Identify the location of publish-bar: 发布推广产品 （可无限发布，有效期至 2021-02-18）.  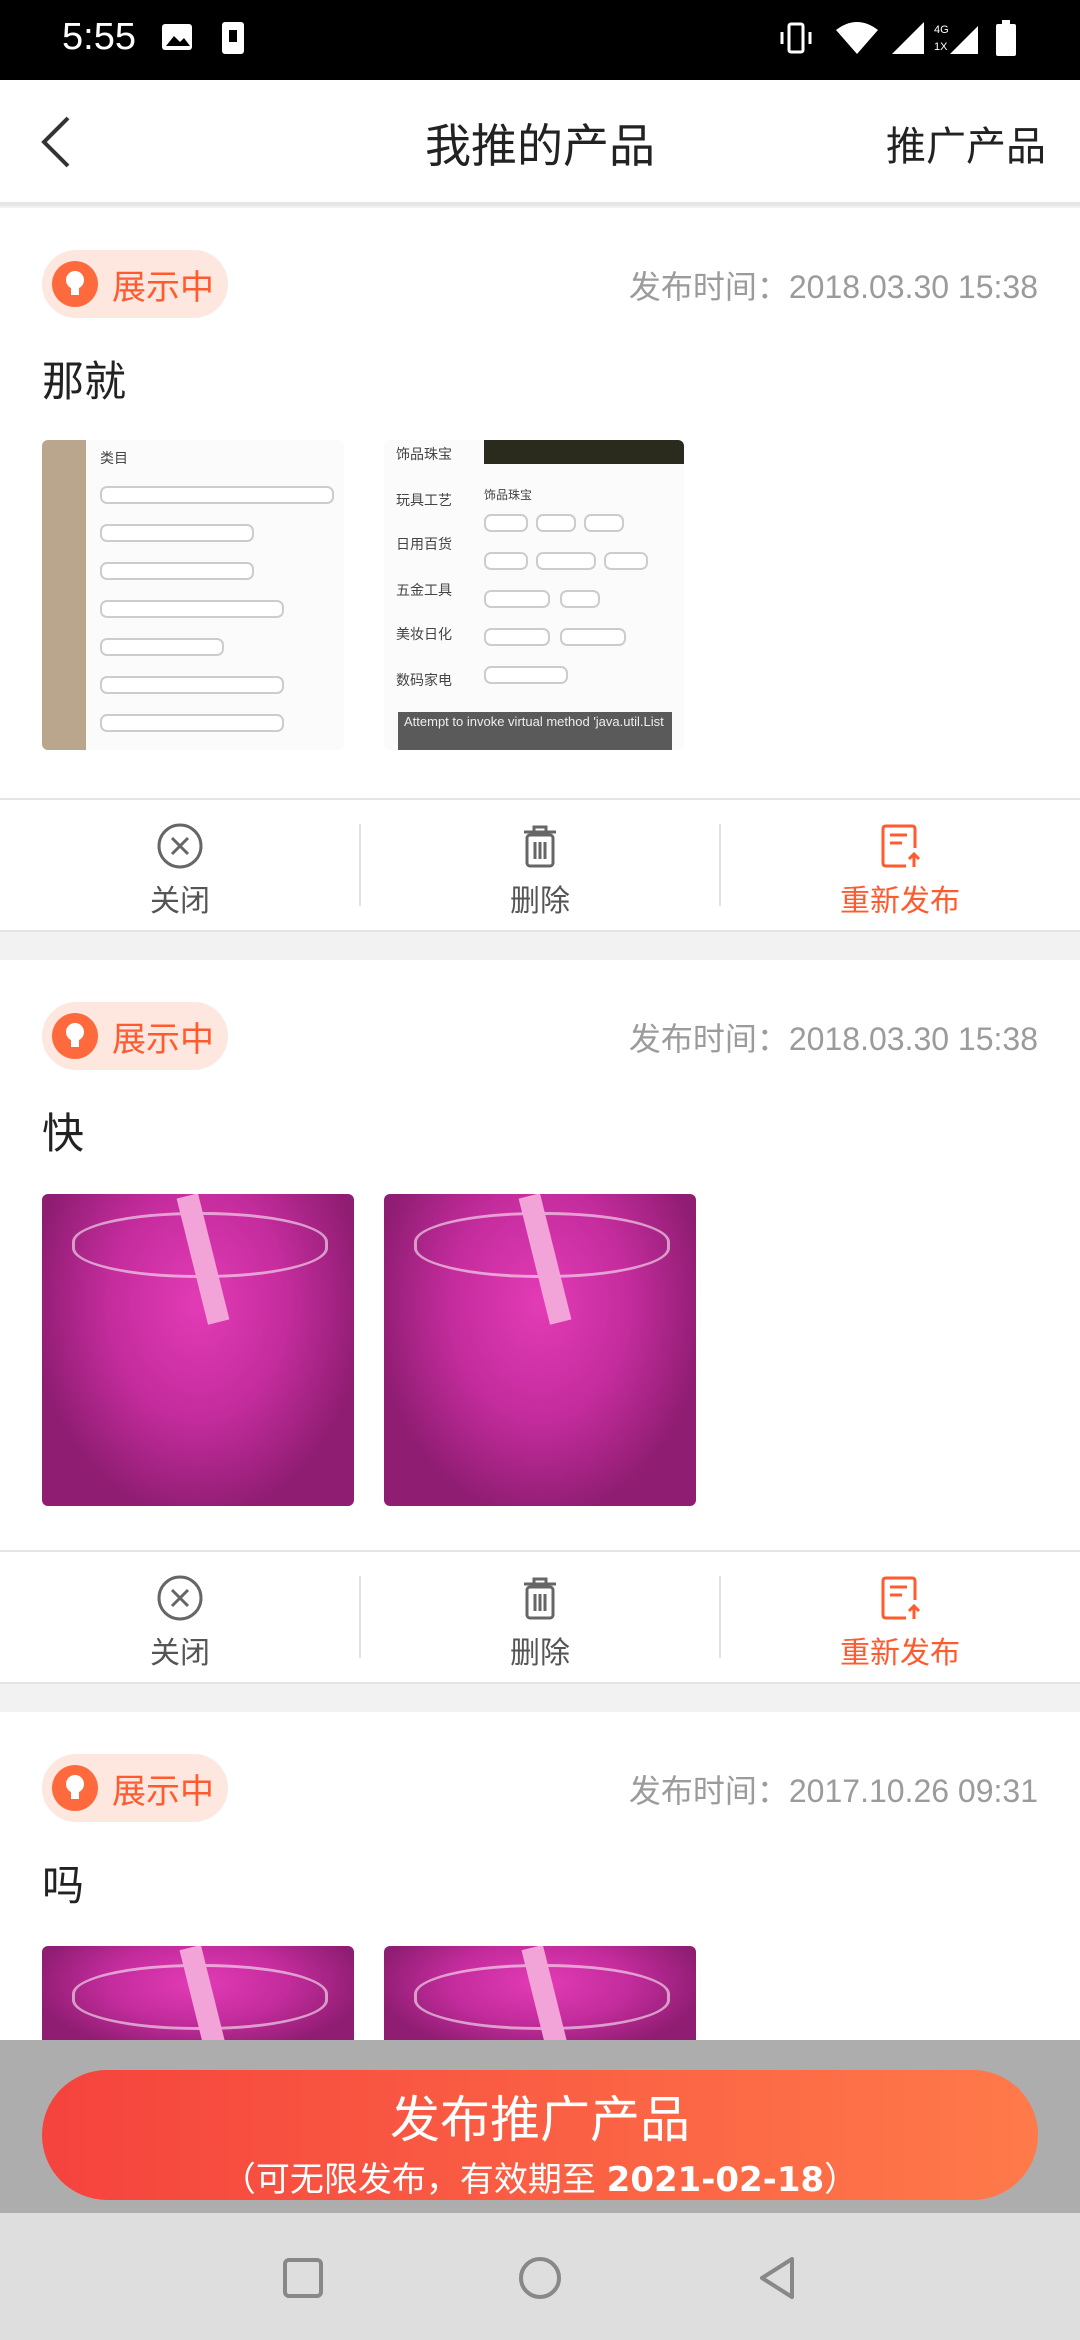
(540, 2126).